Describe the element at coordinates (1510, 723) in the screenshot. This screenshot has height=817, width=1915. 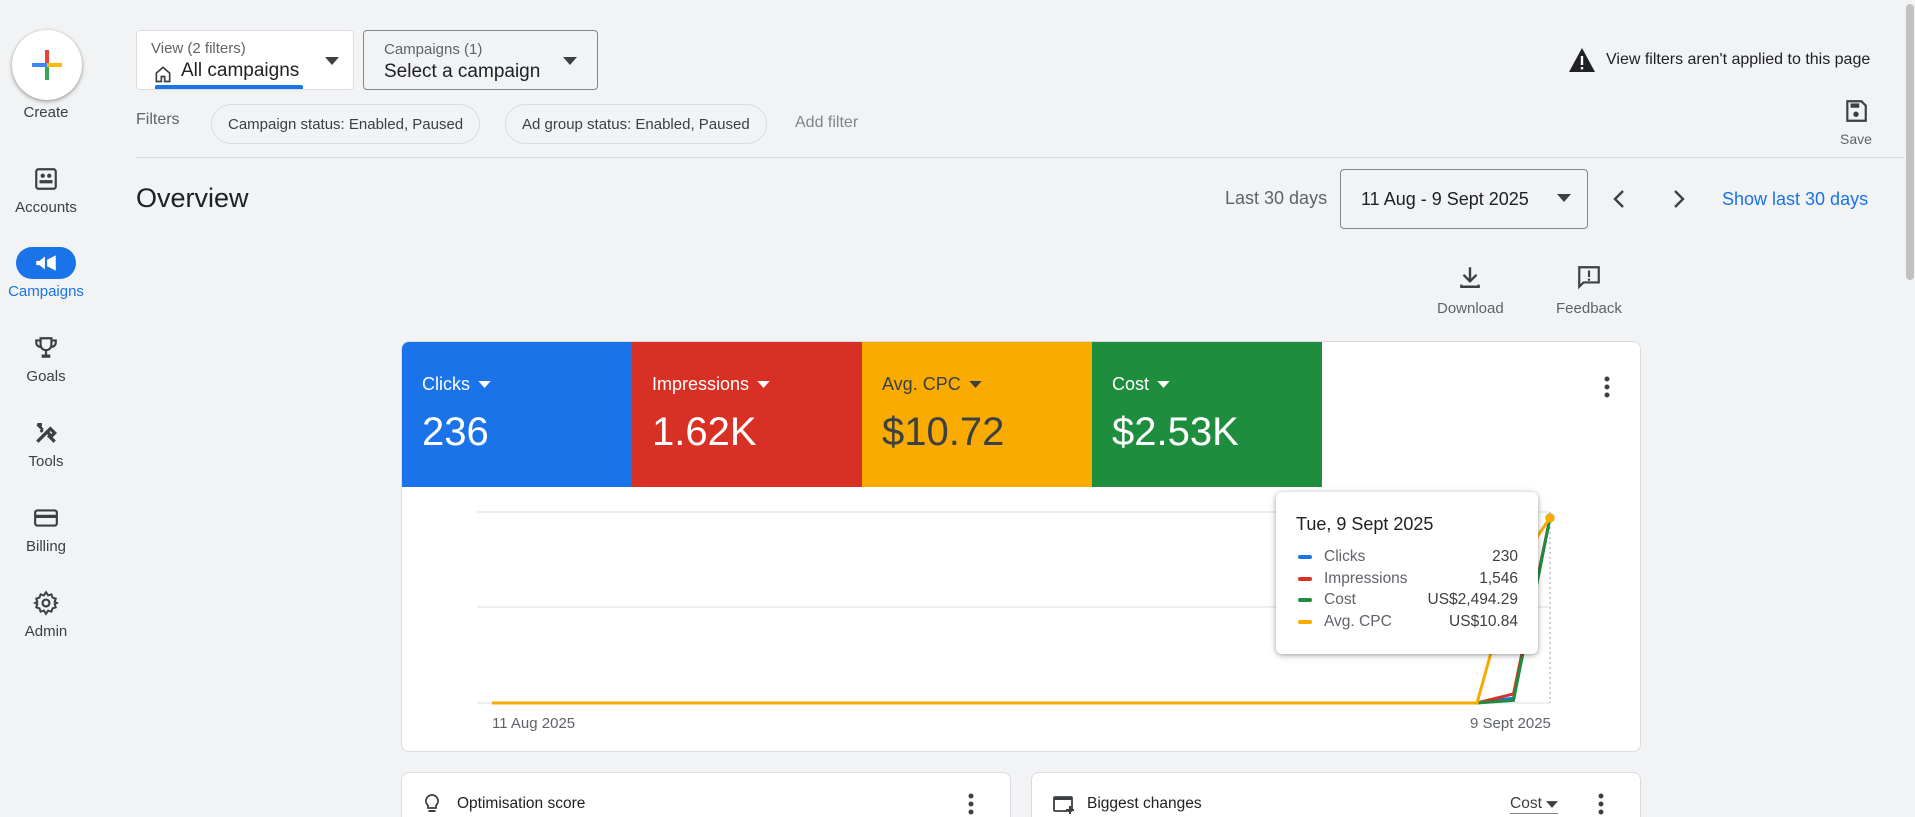
I see `x-axis-end-label: 9 Sept 2025` at that location.